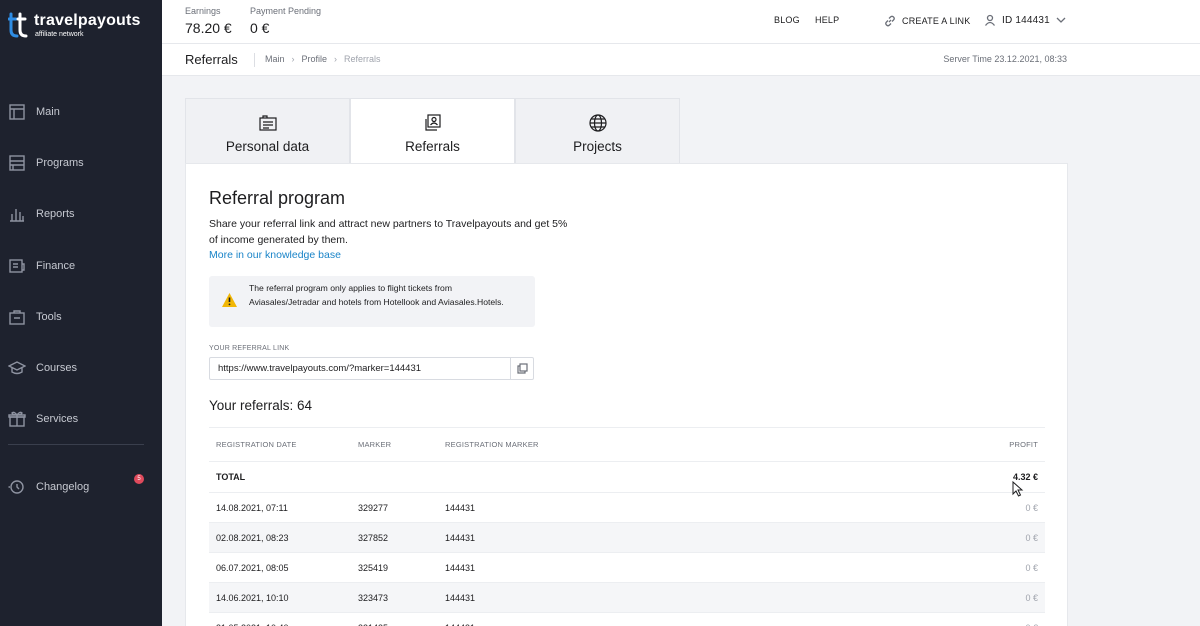  I want to click on logo: travelpayouts affiliate network, so click(74, 26).